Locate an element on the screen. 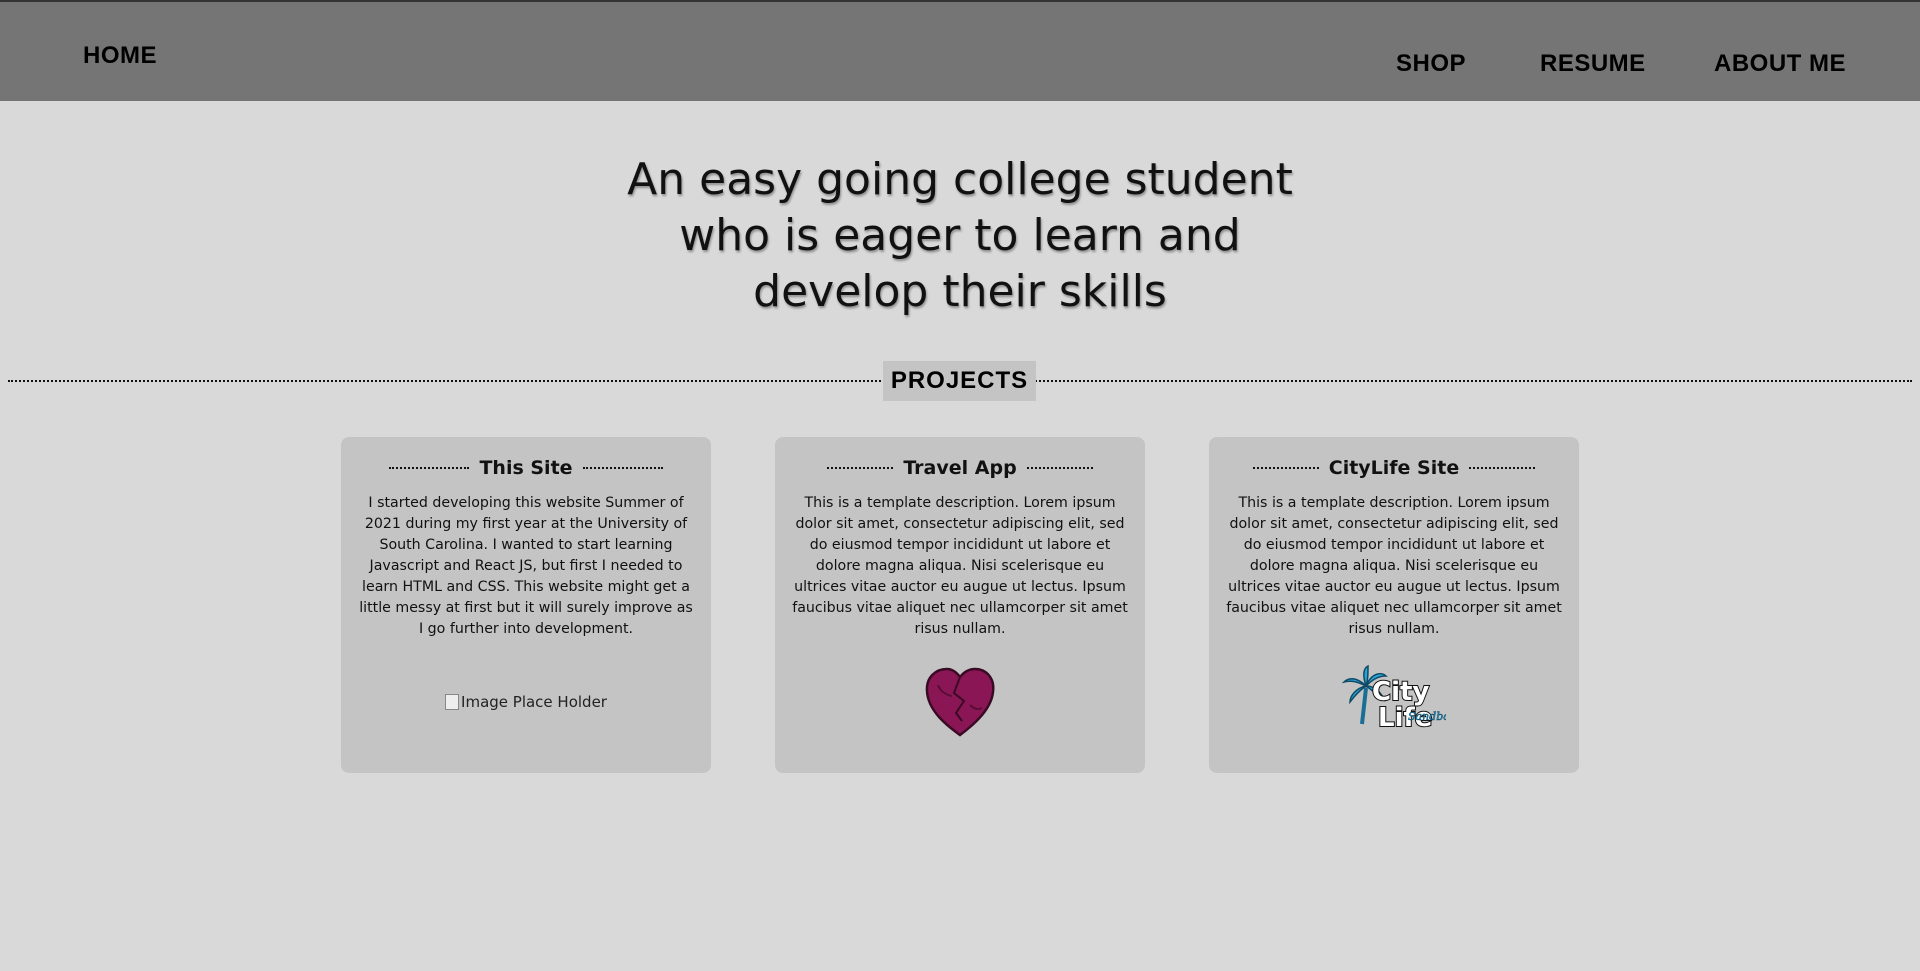  broken-heart-icon is located at coordinates (960, 702).